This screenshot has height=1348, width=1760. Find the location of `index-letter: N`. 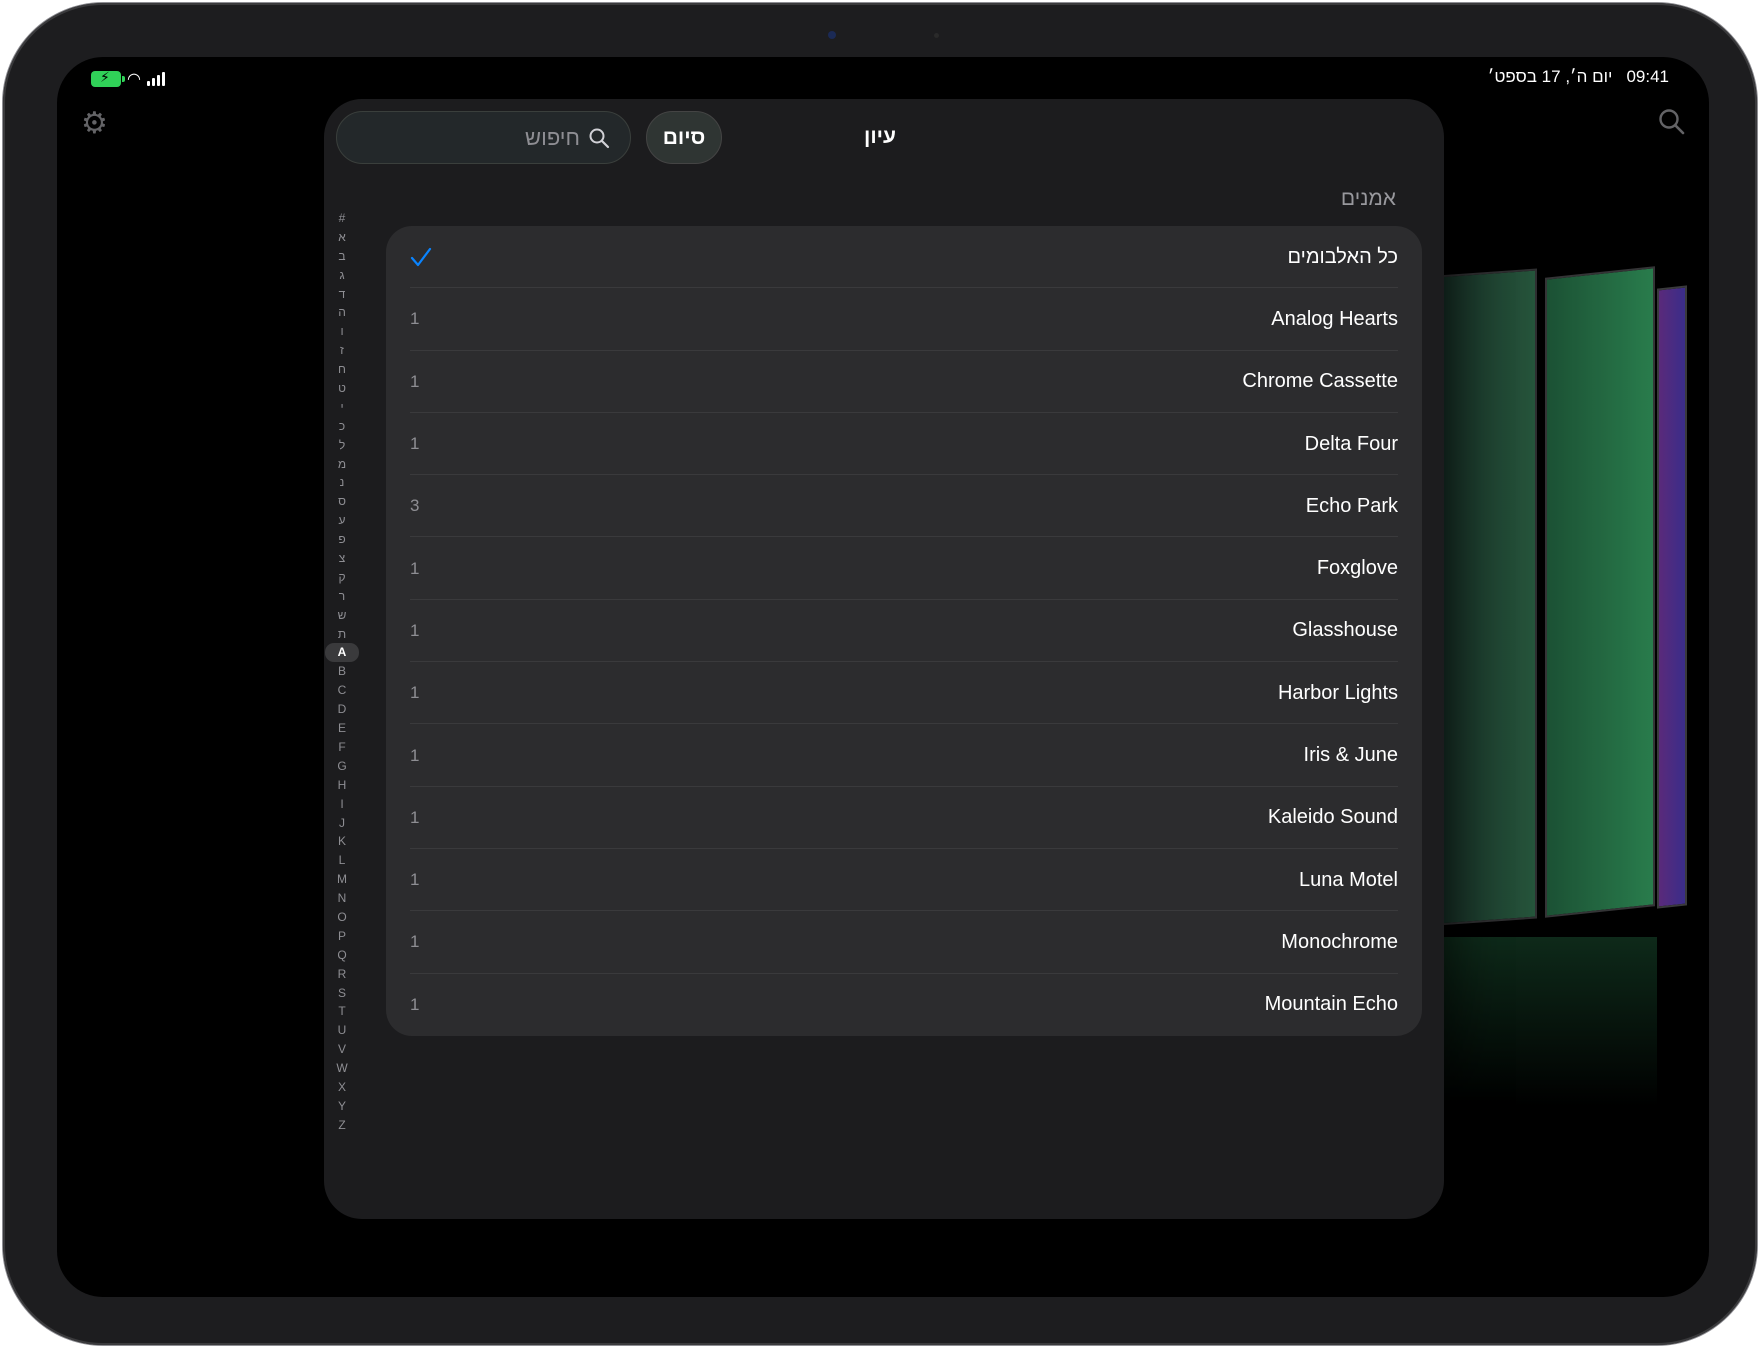

index-letter: N is located at coordinates (342, 898).